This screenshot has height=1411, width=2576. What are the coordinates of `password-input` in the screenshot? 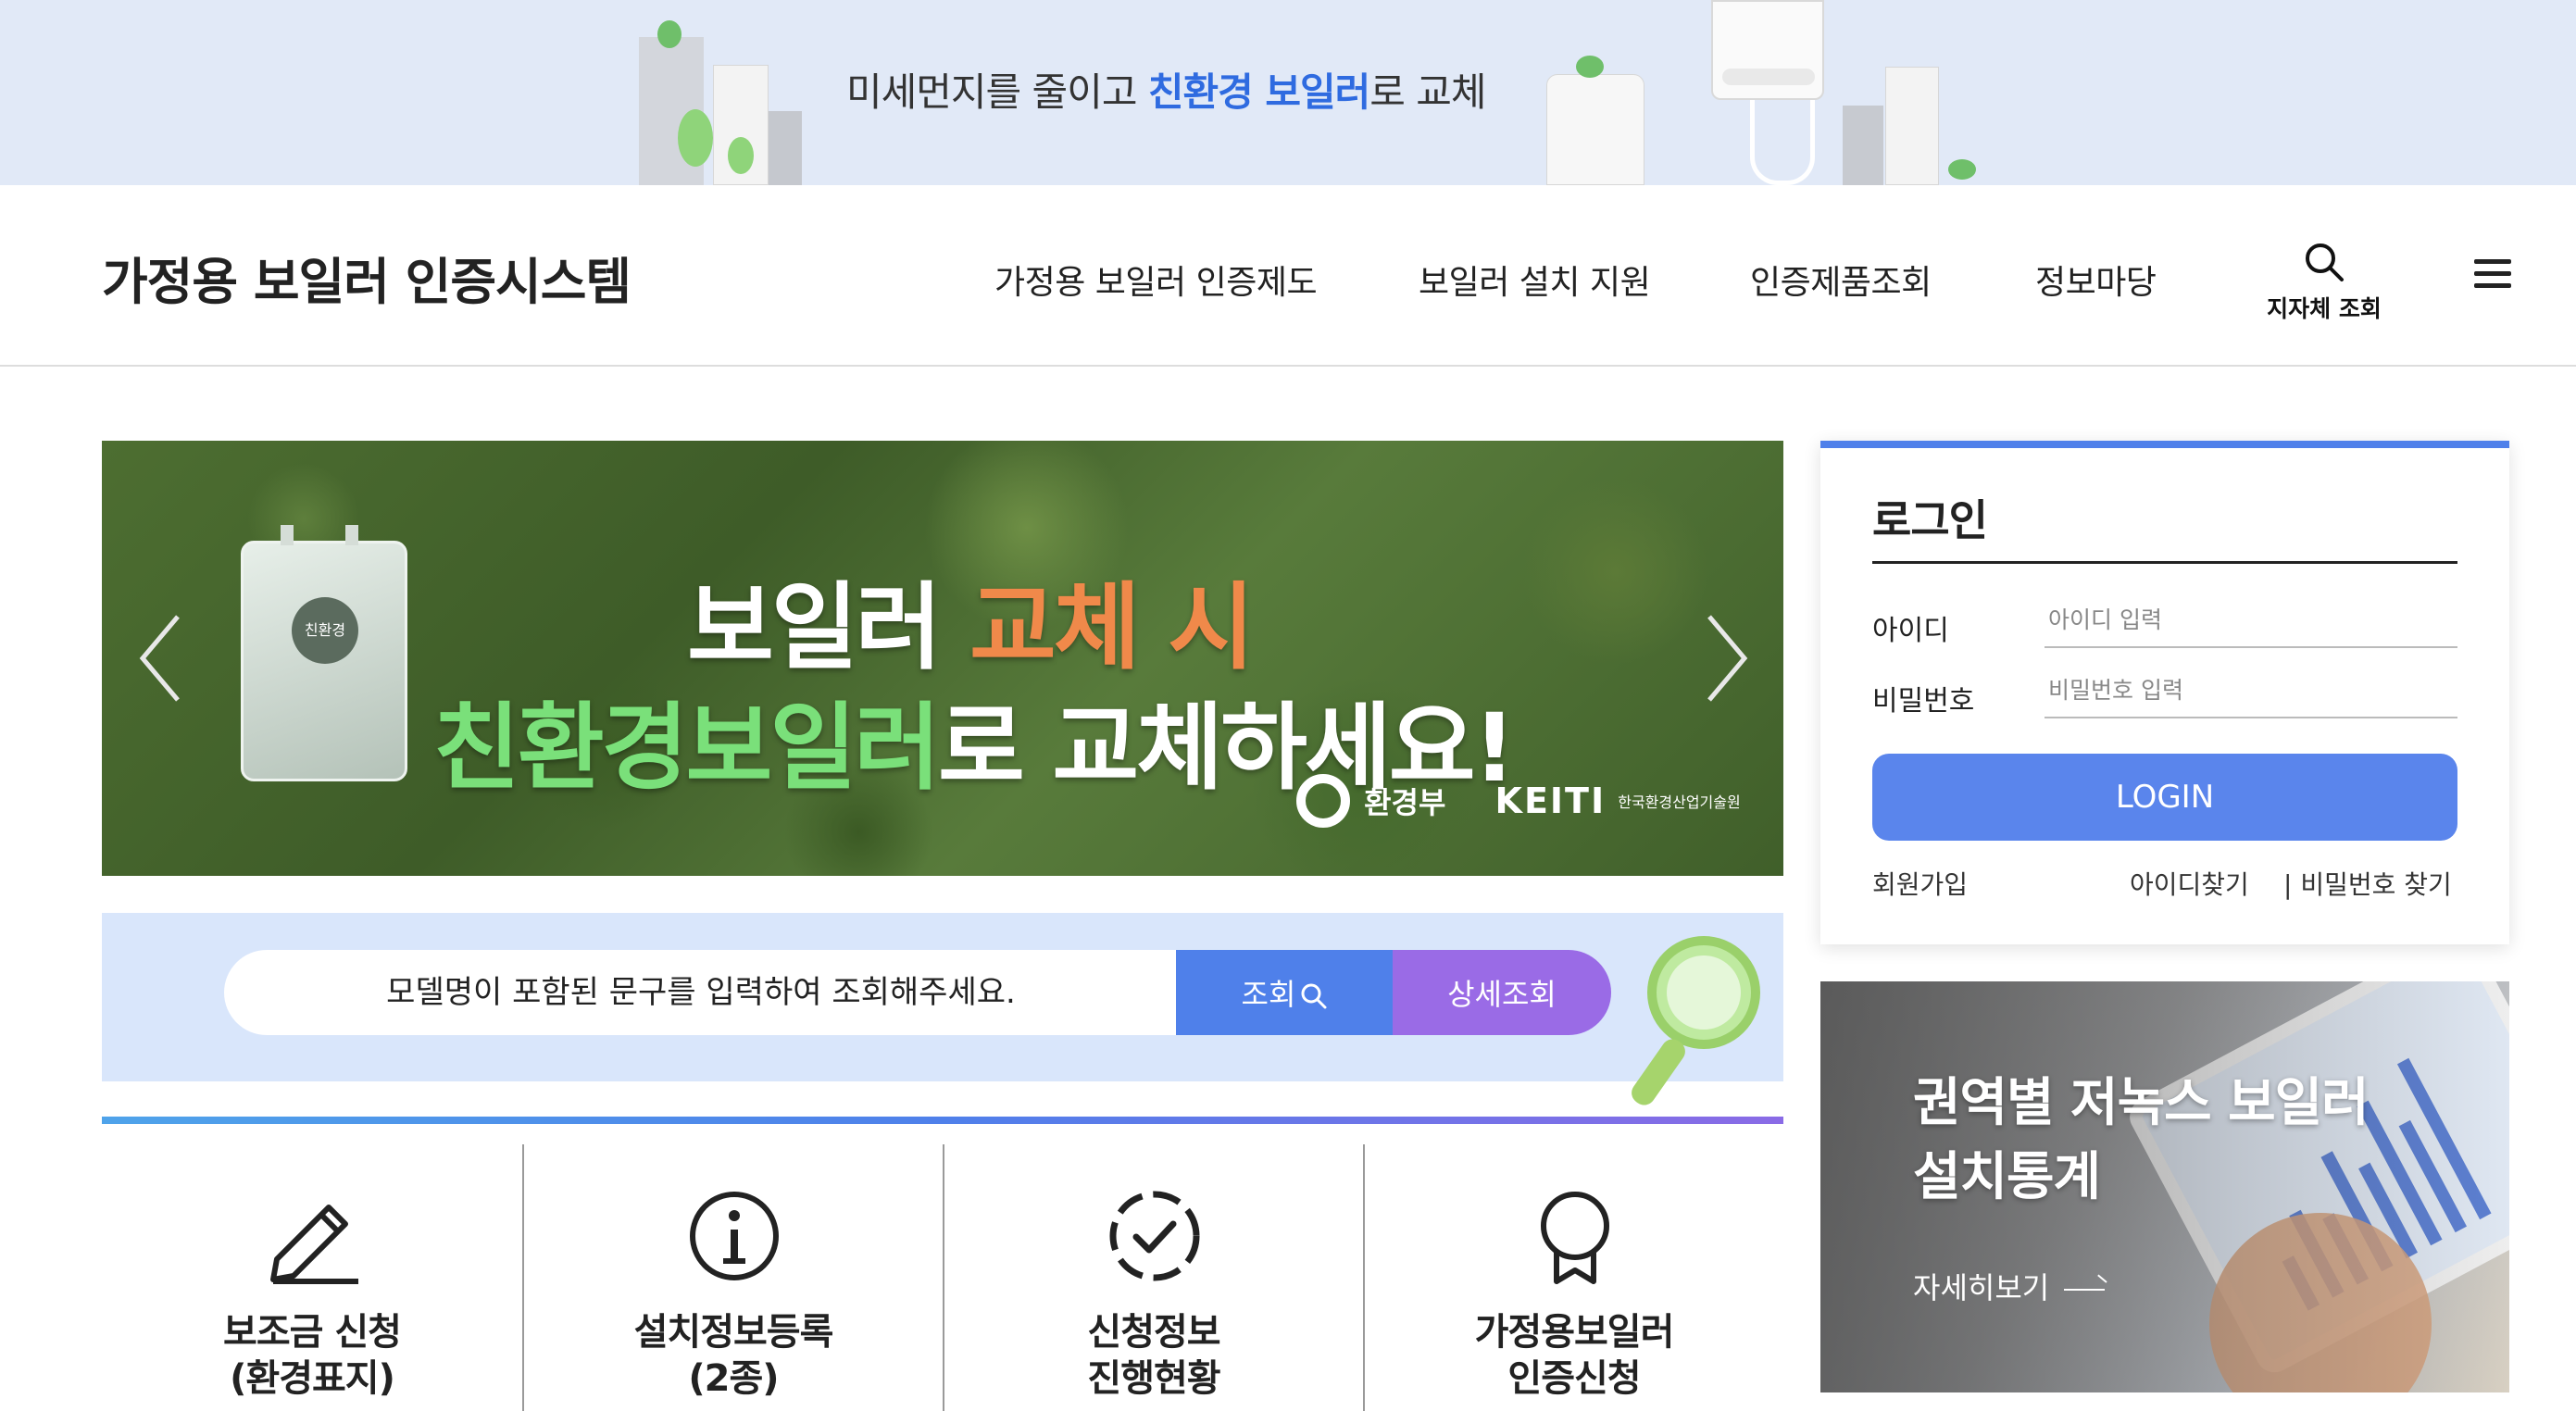 It's located at (2251, 690).